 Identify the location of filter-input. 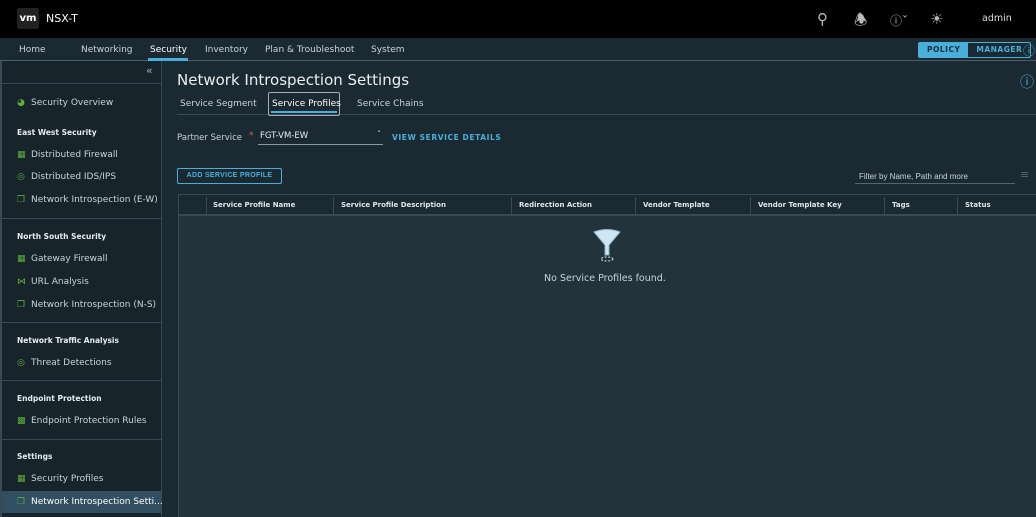
(935, 176).